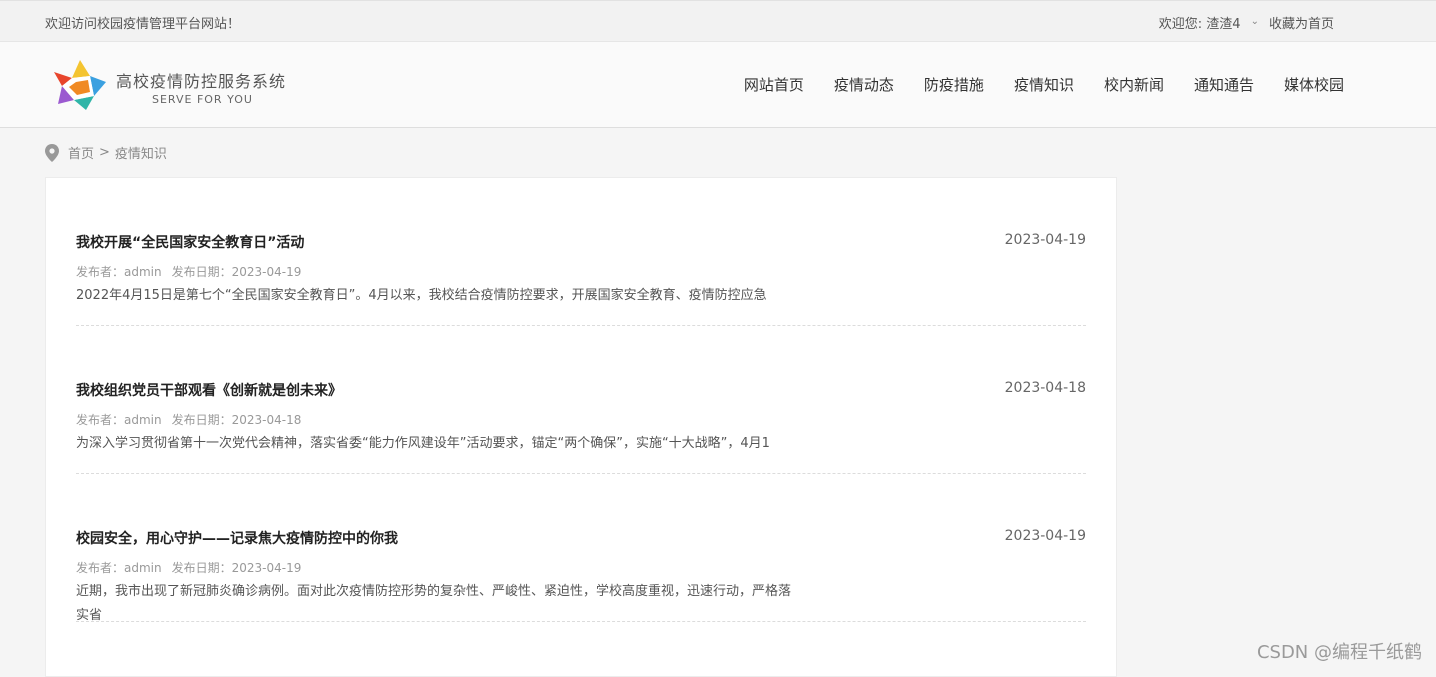  What do you see at coordinates (236, 420) in the screenshot?
I see `article-published: 发布日期：2023-04-18` at bounding box center [236, 420].